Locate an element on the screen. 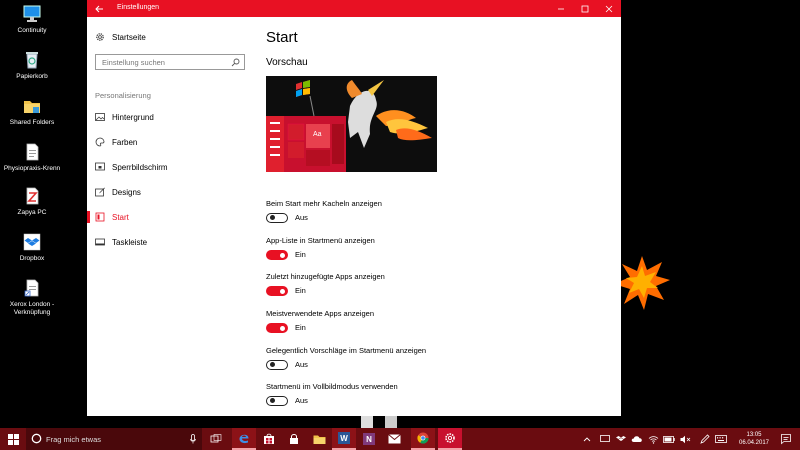 Image resolution: width=800 pixels, height=450 pixels. notification-icon is located at coordinates (786, 439).